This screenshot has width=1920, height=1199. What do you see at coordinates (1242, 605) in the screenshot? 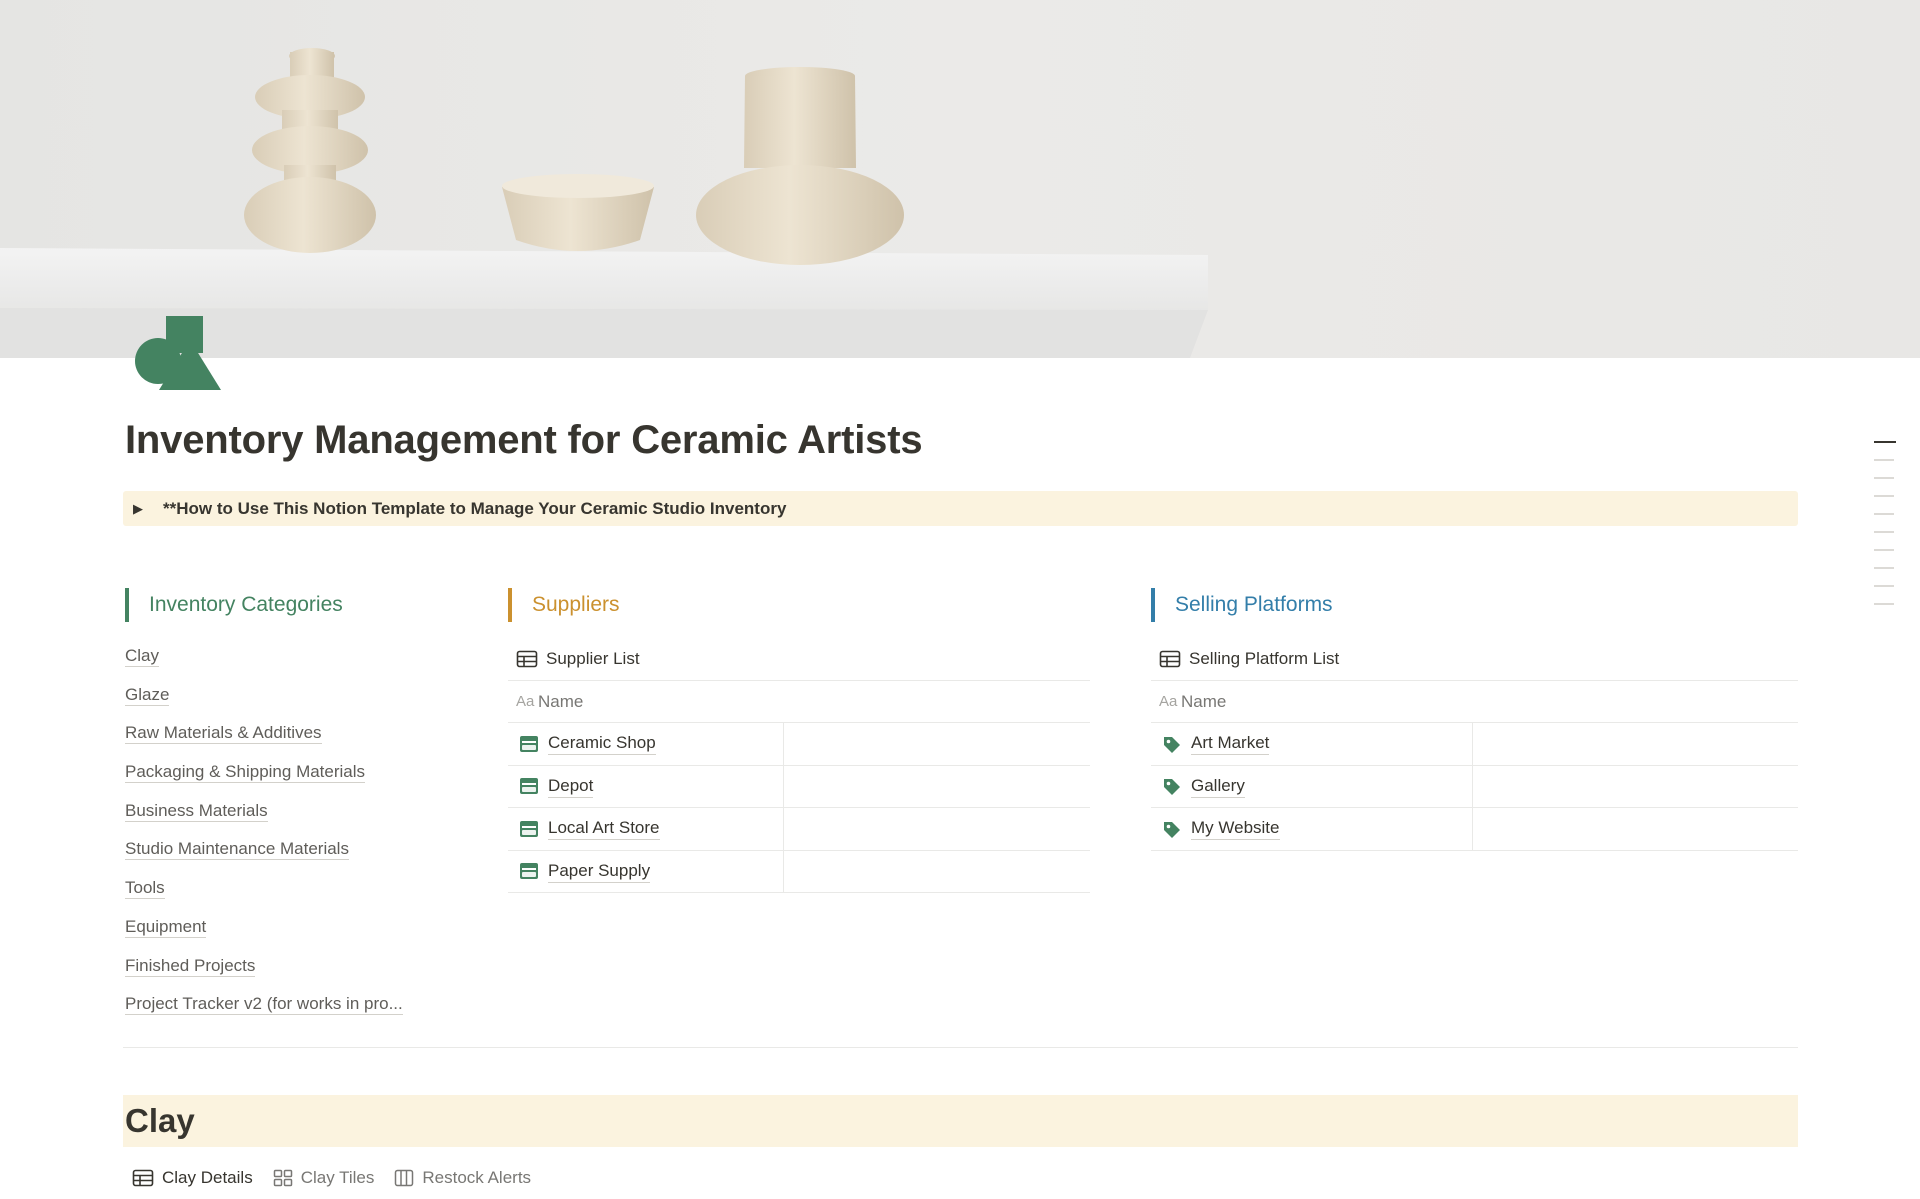
I see `selling-platforms-heading: Selling Platforms` at bounding box center [1242, 605].